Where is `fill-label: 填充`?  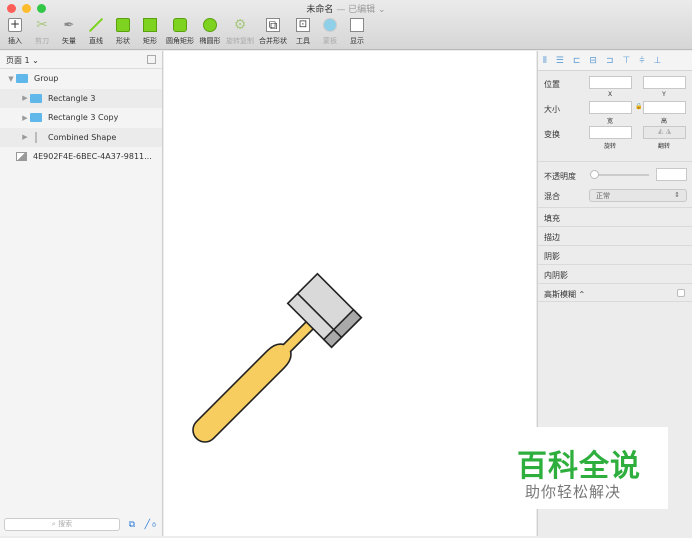 fill-label: 填充 is located at coordinates (552, 218).